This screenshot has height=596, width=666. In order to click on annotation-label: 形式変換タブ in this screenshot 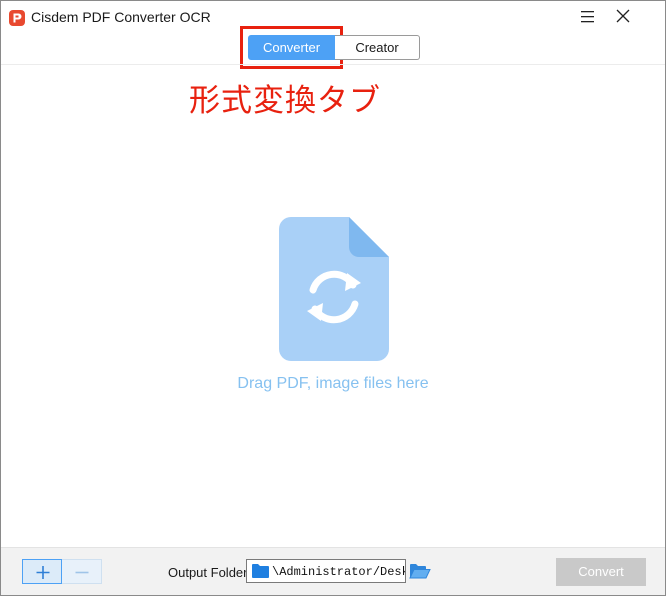, I will do `click(285, 101)`.